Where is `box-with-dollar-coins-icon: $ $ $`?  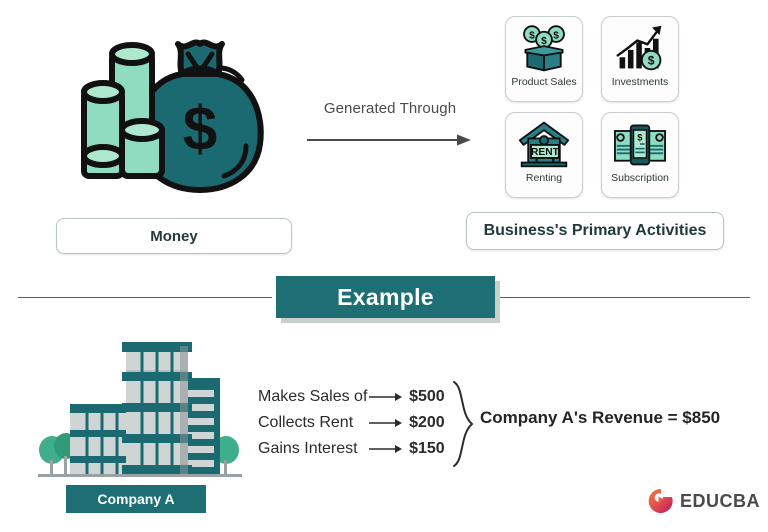
box-with-dollar-coins-icon: $ $ $ is located at coordinates (544, 48).